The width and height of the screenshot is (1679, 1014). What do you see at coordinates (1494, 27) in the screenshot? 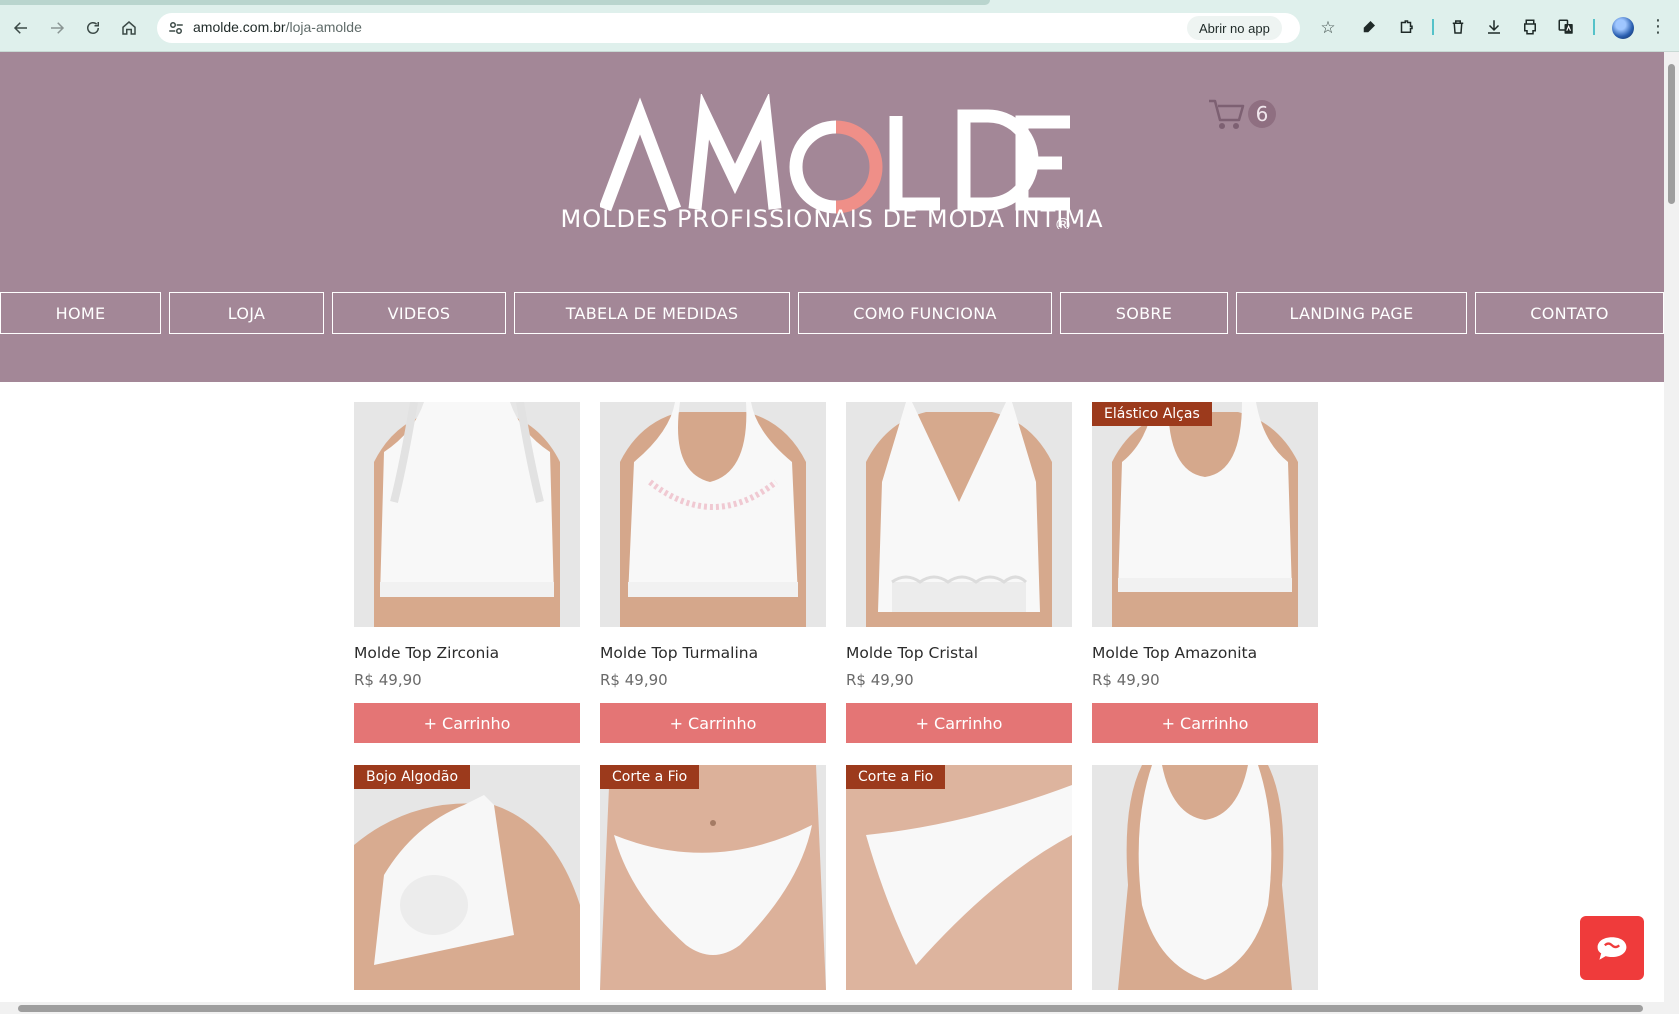
I see `download-icon` at bounding box center [1494, 27].